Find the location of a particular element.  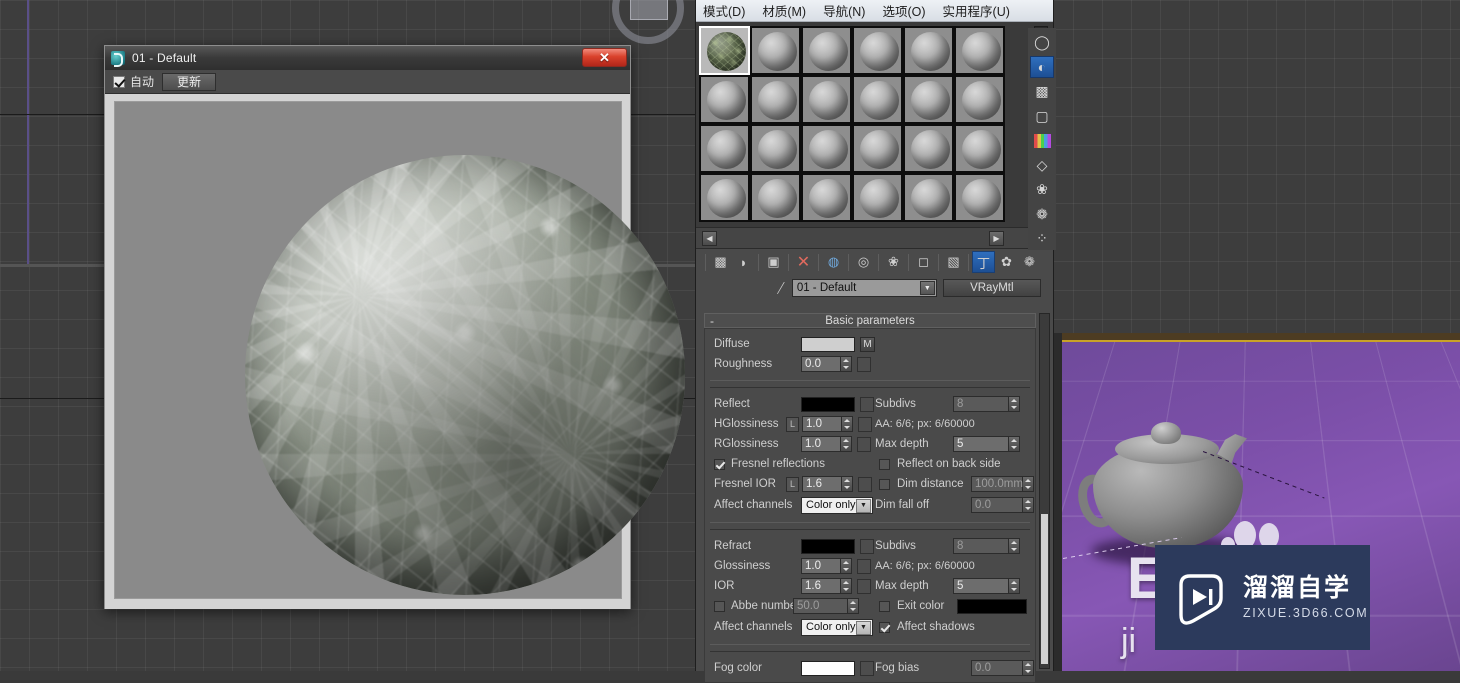

refract-glossiness-spinner: 1.0 is located at coordinates (826, 566).